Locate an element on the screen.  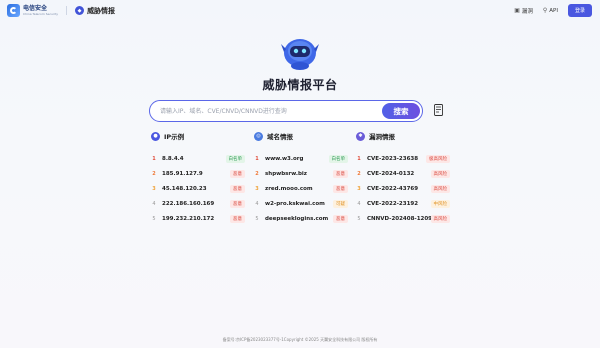
item-value: 199.232.210.172 is located at coordinates (188, 218).